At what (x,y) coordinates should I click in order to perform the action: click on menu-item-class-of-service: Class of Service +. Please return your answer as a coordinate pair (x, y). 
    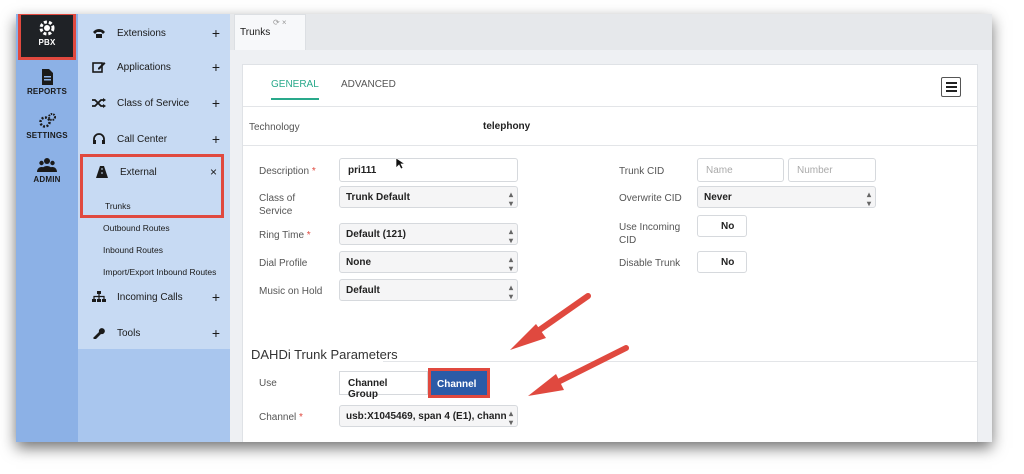
    Looking at the image, I should click on (154, 103).